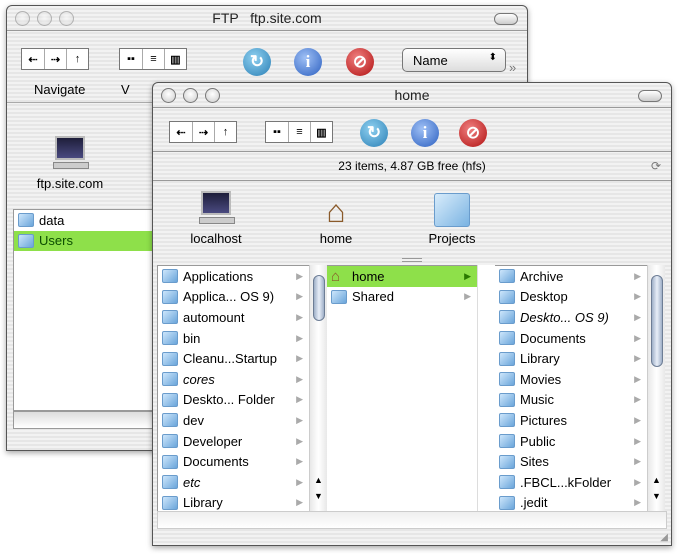 The width and height of the screenshot is (680, 554). What do you see at coordinates (452, 218) in the screenshot?
I see `shelf-item-projects: Projects` at bounding box center [452, 218].